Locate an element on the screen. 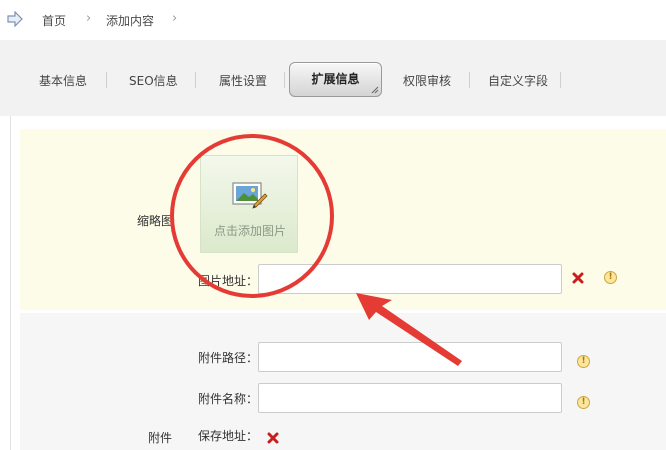  tab-custom-fields: 自定义字段 is located at coordinates (518, 80).